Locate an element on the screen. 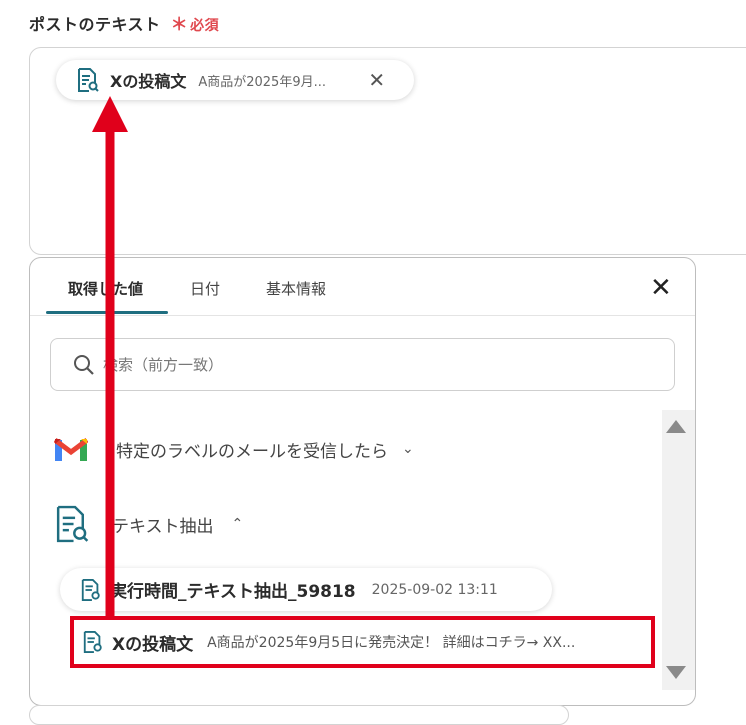 The height and width of the screenshot is (725, 746). search-input: 検索（前方一致） is located at coordinates (362, 364).